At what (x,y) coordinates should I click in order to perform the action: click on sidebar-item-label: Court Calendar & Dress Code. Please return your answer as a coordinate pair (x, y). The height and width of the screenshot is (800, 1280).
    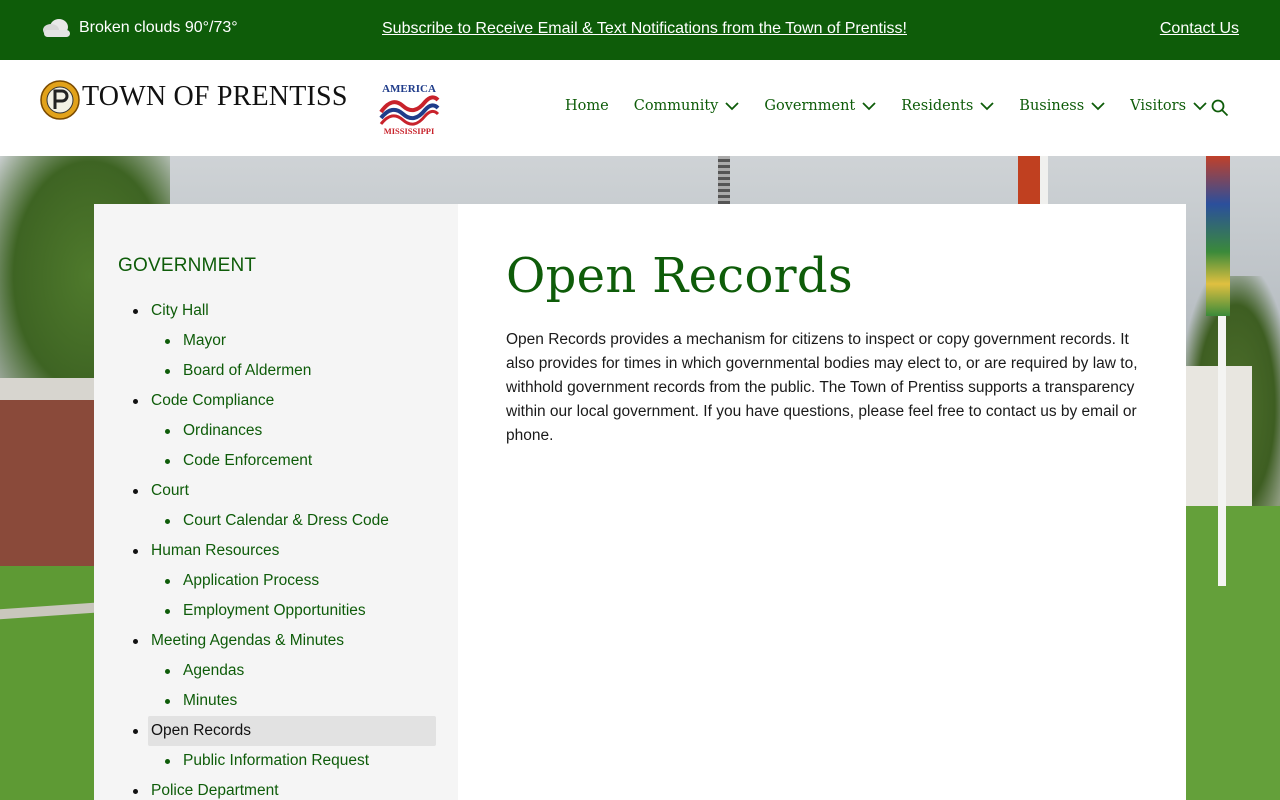
    Looking at the image, I should click on (286, 520).